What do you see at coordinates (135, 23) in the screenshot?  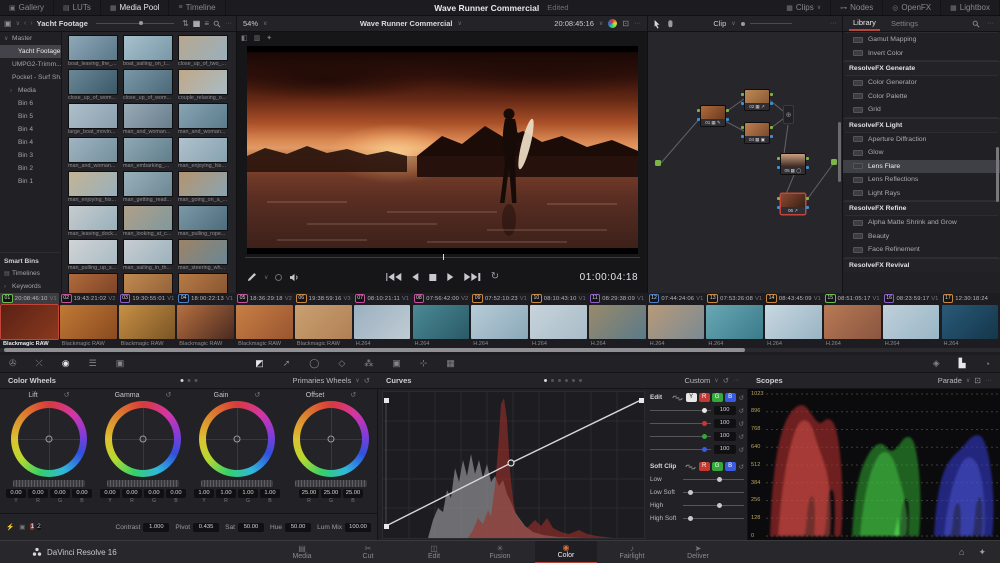 I see `thumb-size-slider` at bounding box center [135, 23].